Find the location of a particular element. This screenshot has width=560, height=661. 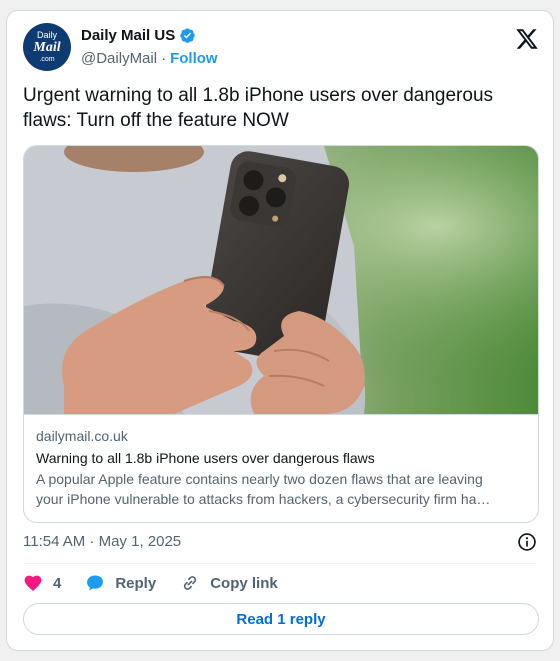

display-name: Daily Mail US is located at coordinates (128, 35).